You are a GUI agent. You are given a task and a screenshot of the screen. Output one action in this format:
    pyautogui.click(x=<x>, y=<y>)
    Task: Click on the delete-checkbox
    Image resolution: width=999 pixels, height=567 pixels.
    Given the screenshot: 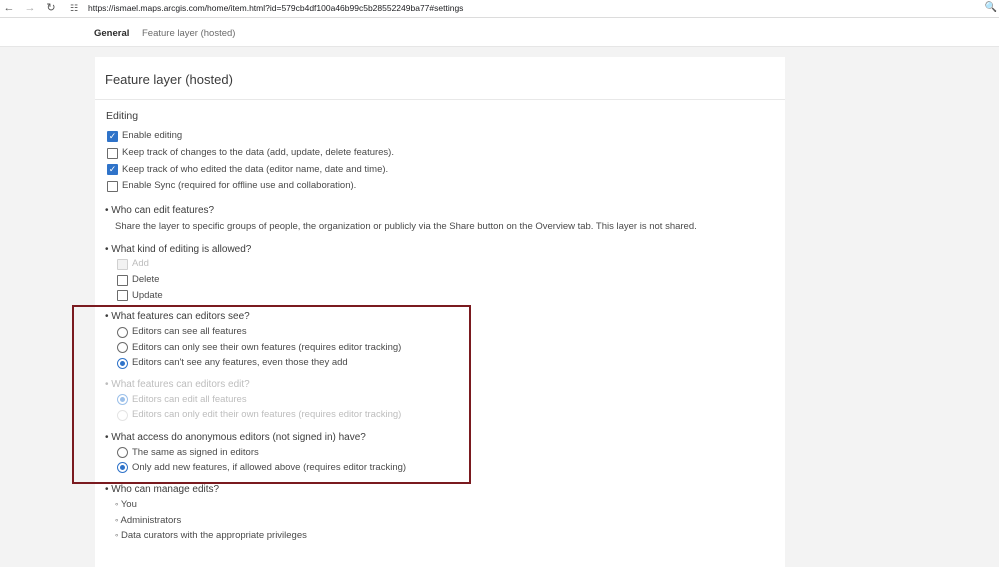 What is the action you would take?
    pyautogui.click(x=122, y=280)
    